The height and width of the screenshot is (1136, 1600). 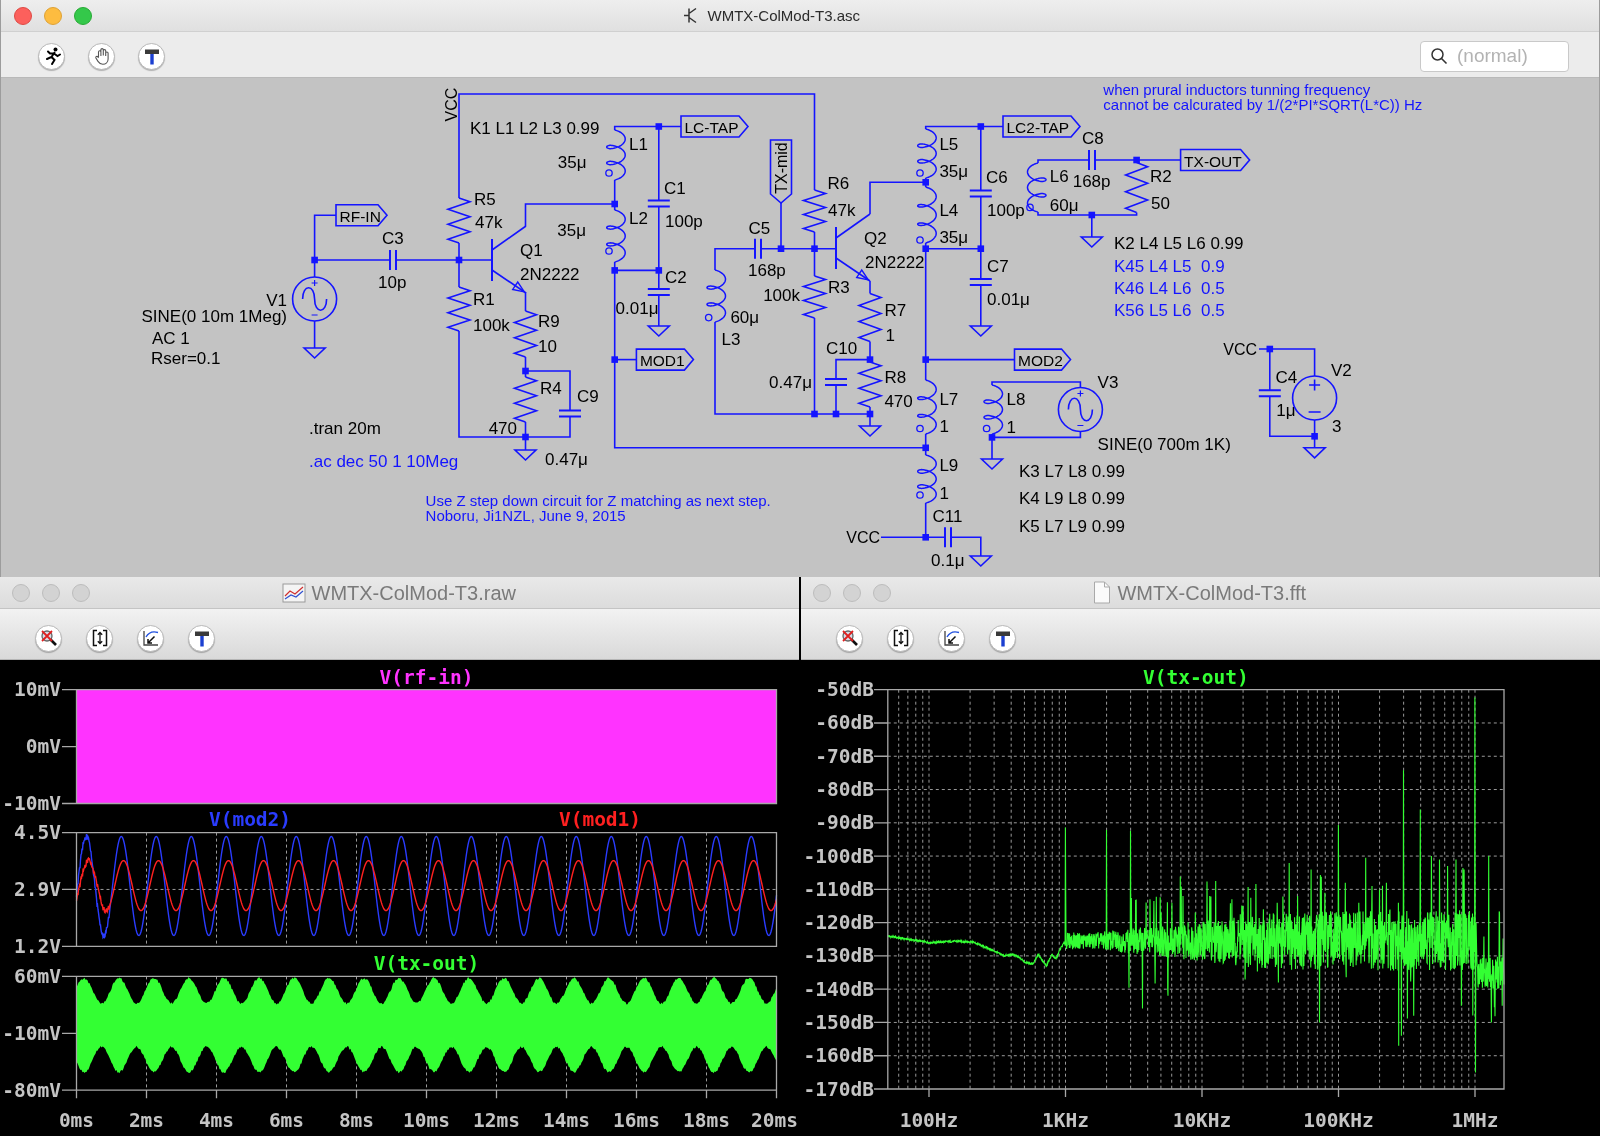 What do you see at coordinates (1016, 400) in the screenshot?
I see `component-label: L8` at bounding box center [1016, 400].